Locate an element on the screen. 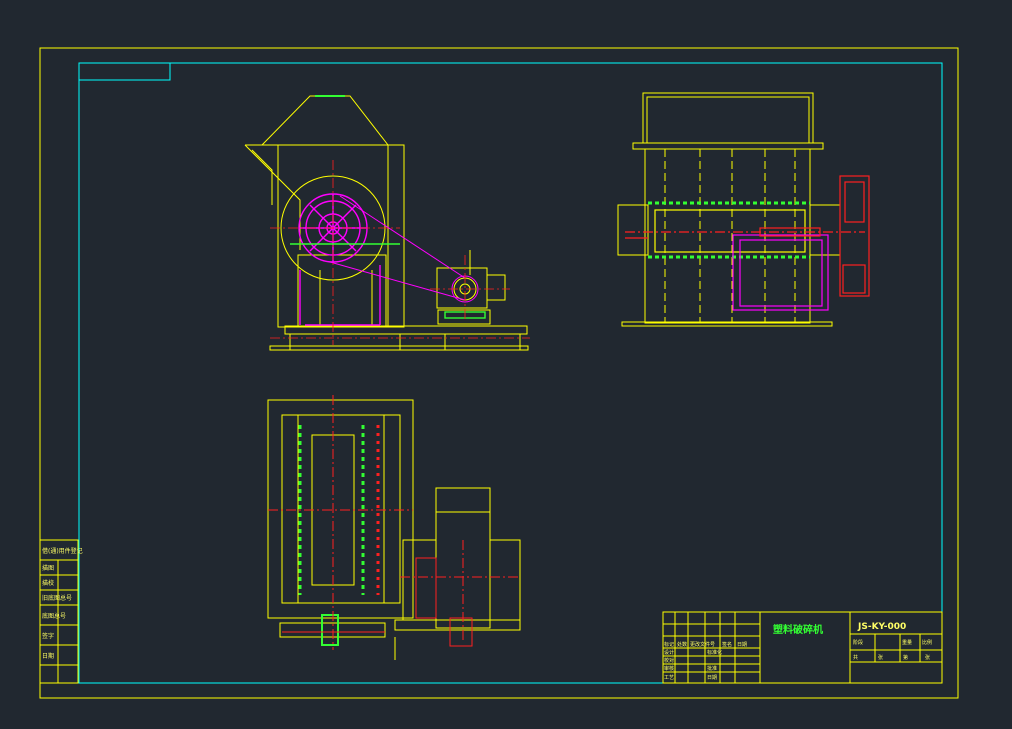  side-block-row-3: 旧底图总号 is located at coordinates (57, 598).